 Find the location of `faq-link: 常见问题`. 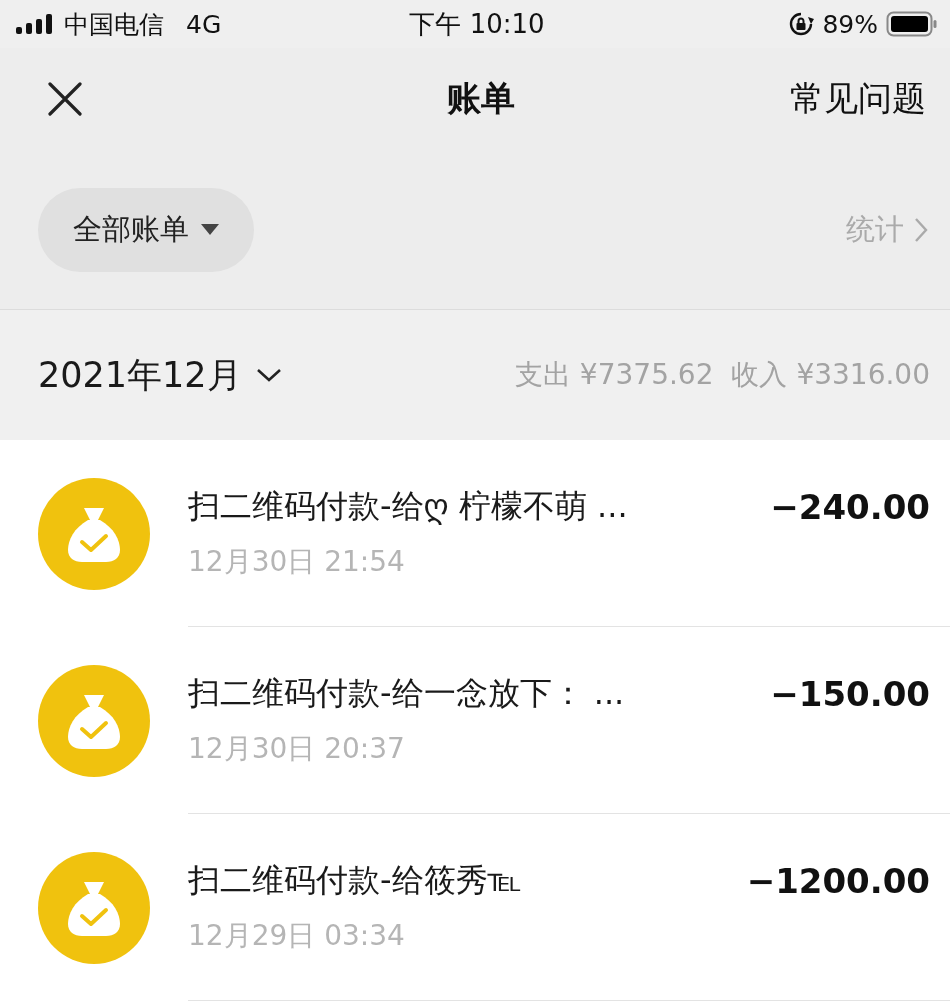

faq-link: 常见问题 is located at coordinates (858, 99).